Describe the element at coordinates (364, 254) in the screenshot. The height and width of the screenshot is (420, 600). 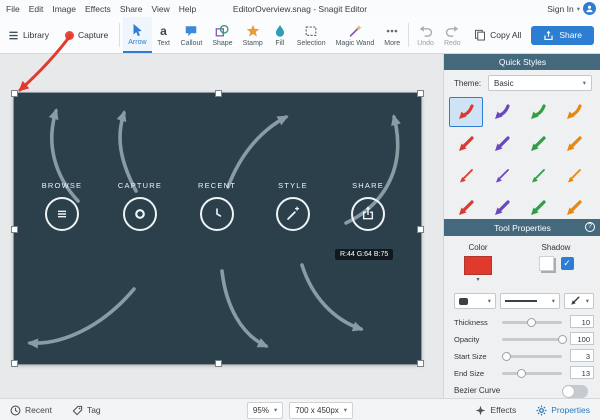
I see `color-tooltip: R:44 G:64 B:75` at that location.